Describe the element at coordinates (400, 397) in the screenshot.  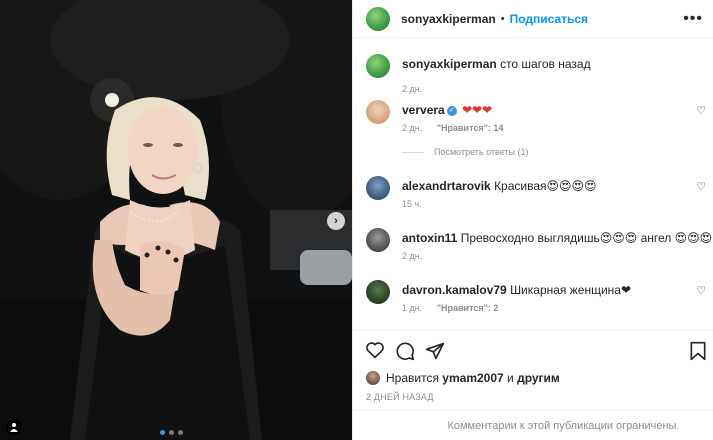
I see `post-date: 2 ДНЕЙ НАЗАД` at that location.